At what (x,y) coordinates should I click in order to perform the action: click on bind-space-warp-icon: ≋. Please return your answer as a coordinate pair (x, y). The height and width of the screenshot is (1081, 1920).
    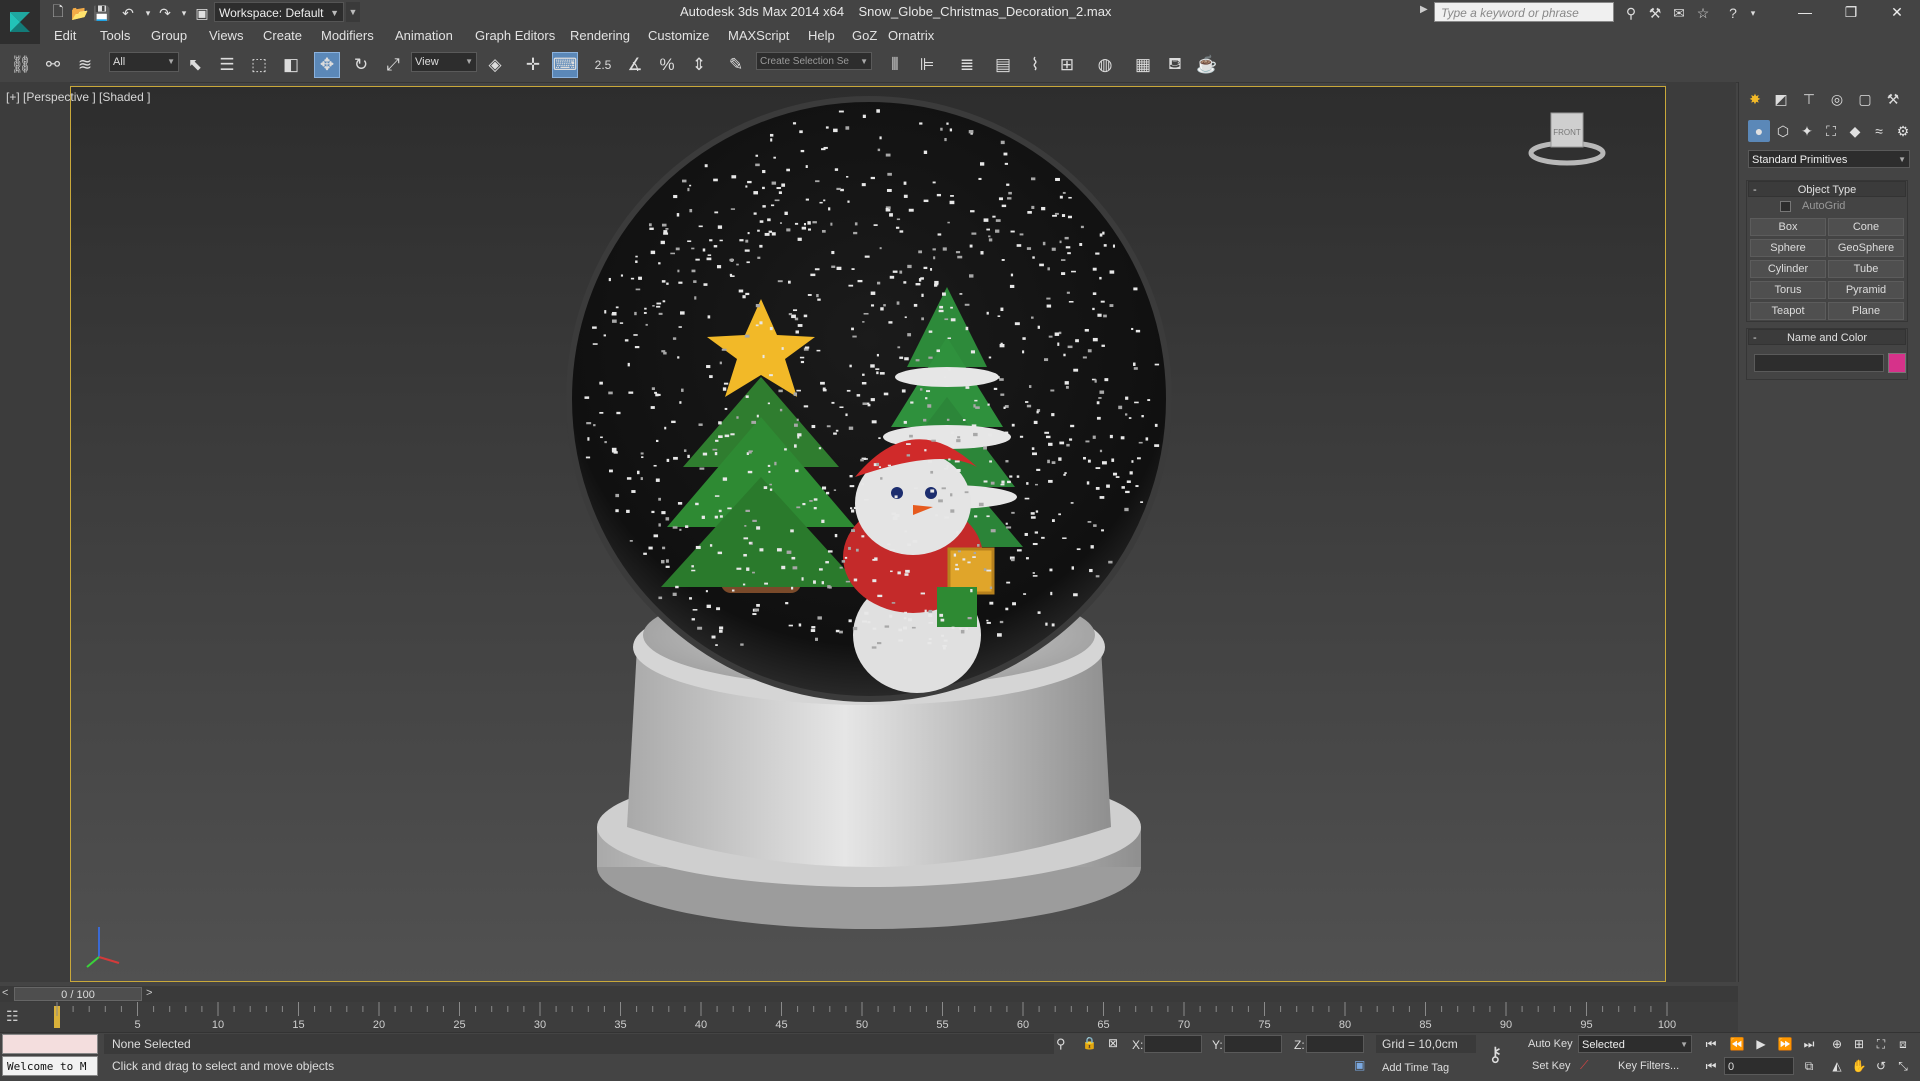
    Looking at the image, I should click on (85, 65).